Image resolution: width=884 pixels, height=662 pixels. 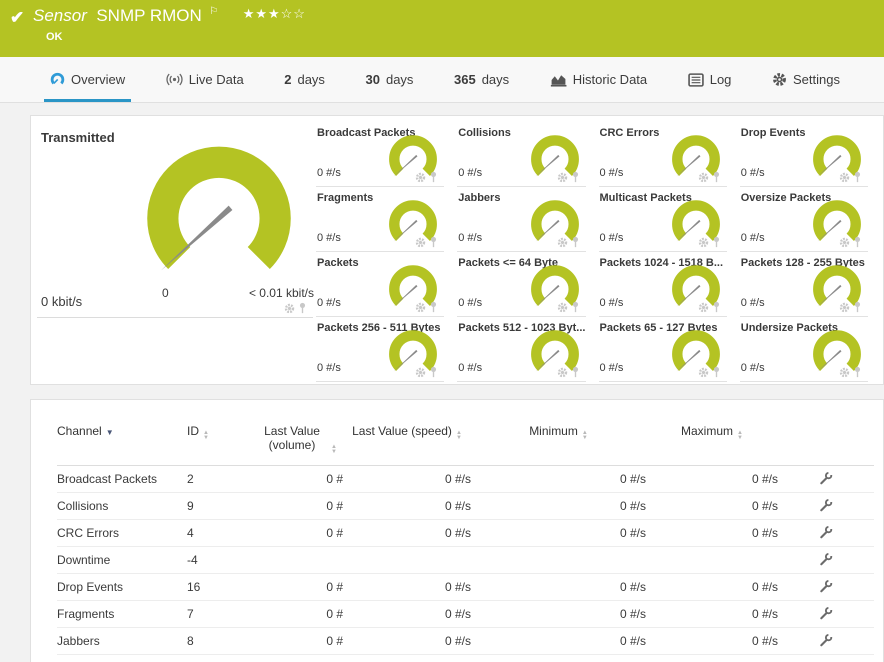 I want to click on col-header-id-label: ID, so click(x=193, y=431).